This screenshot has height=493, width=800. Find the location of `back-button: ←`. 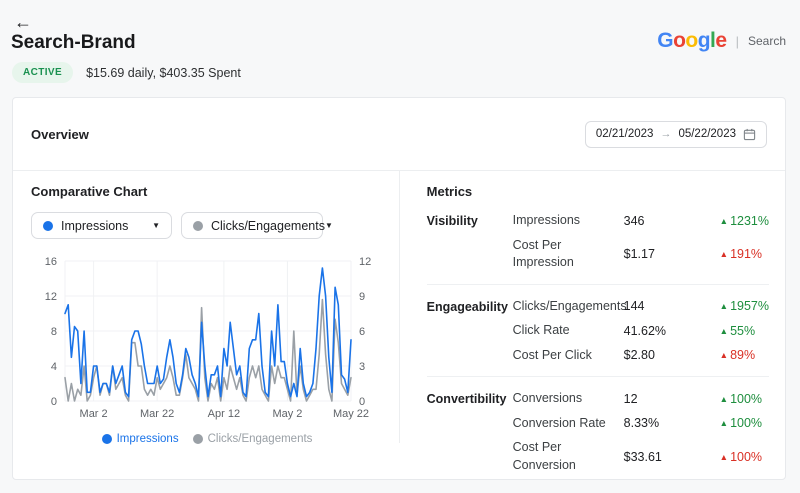

back-button: ← is located at coordinates (26, 22).